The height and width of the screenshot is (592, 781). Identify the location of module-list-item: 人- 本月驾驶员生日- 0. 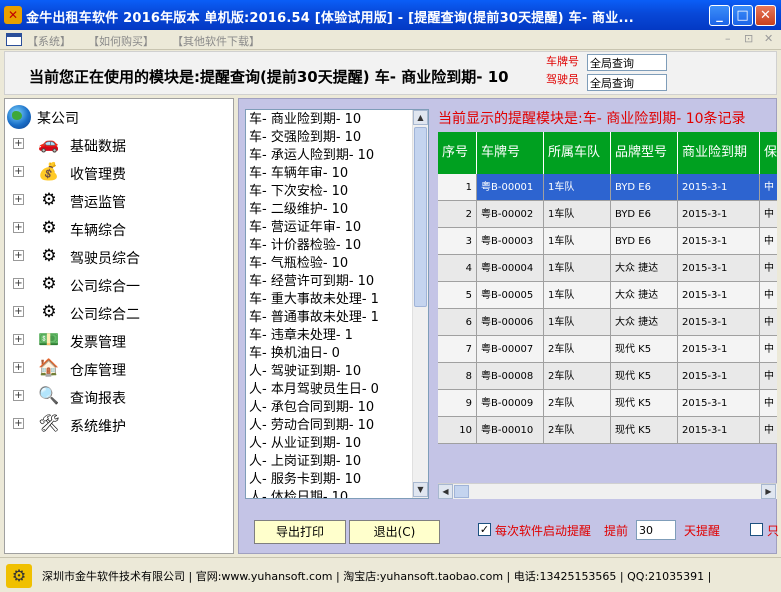
(314, 390).